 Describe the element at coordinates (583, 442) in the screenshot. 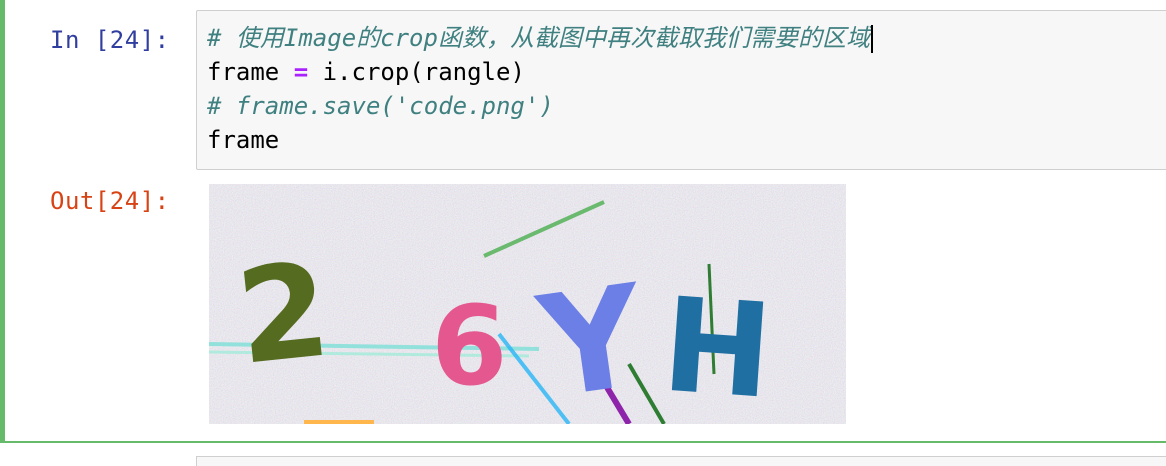

I see `cell-divider` at that location.